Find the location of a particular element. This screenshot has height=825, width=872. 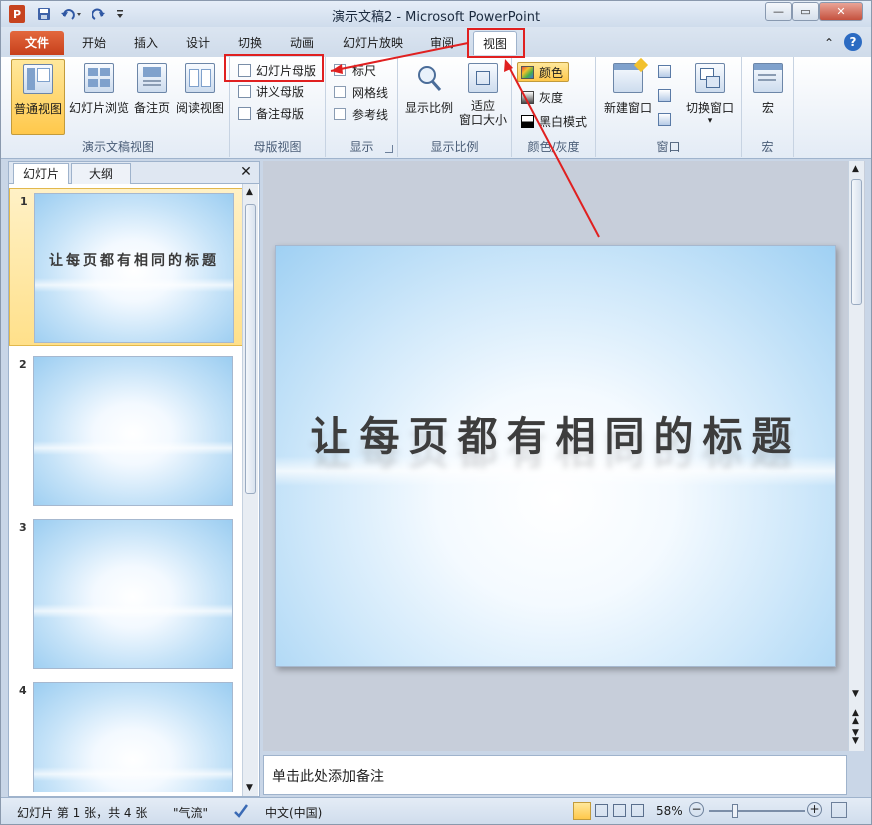

reading-view-status-icon is located at coordinates (619, 810).